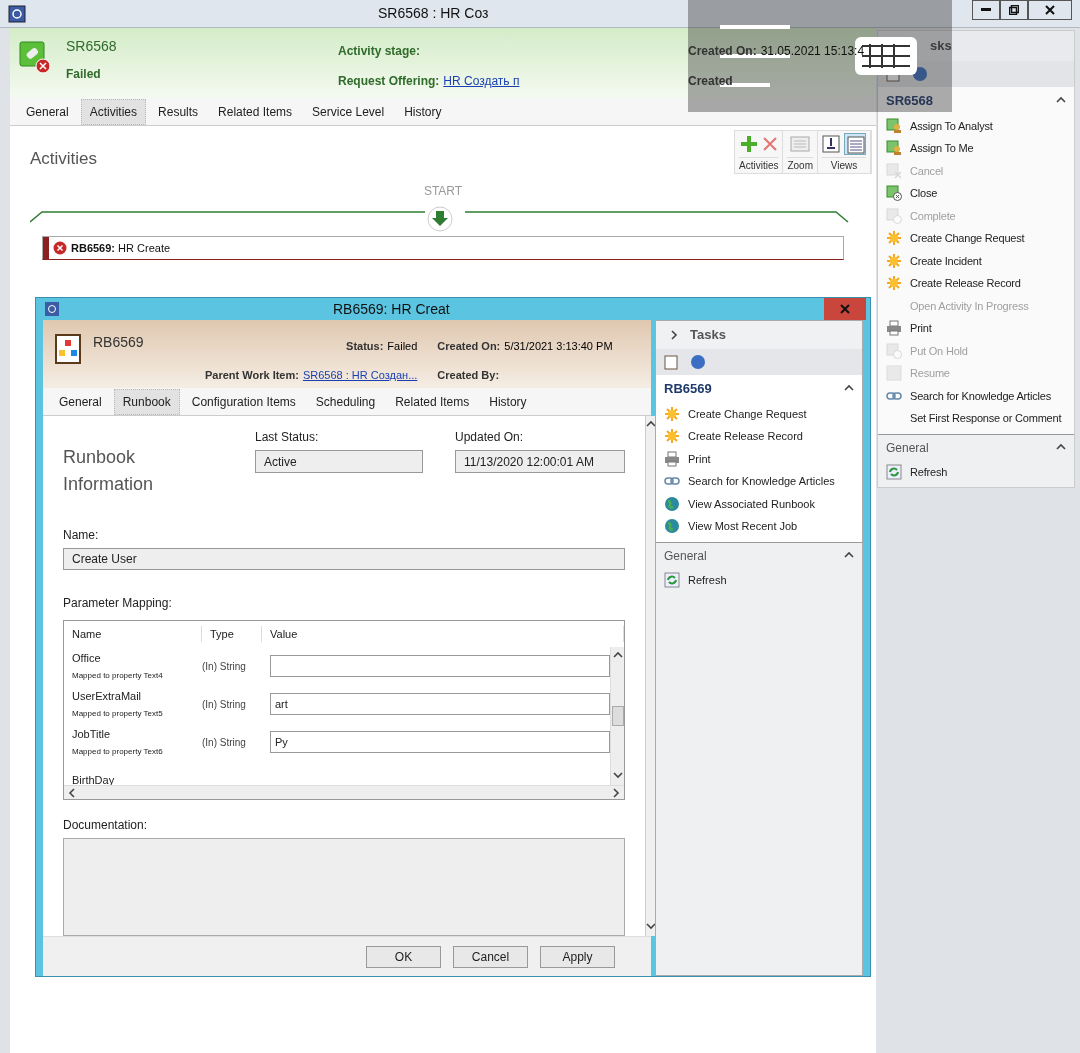 The image size is (1080, 1053). What do you see at coordinates (468, 375) in the screenshot?
I see `field-label: Created By:` at bounding box center [468, 375].